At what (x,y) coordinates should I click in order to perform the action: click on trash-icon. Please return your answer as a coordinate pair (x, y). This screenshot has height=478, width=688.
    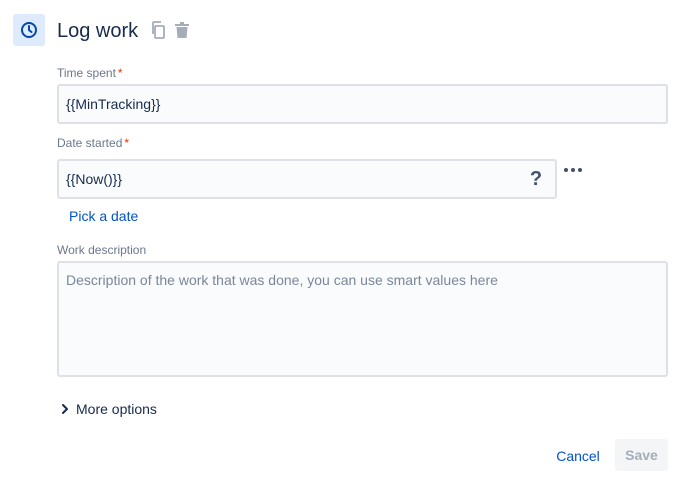
    Looking at the image, I should click on (182, 30).